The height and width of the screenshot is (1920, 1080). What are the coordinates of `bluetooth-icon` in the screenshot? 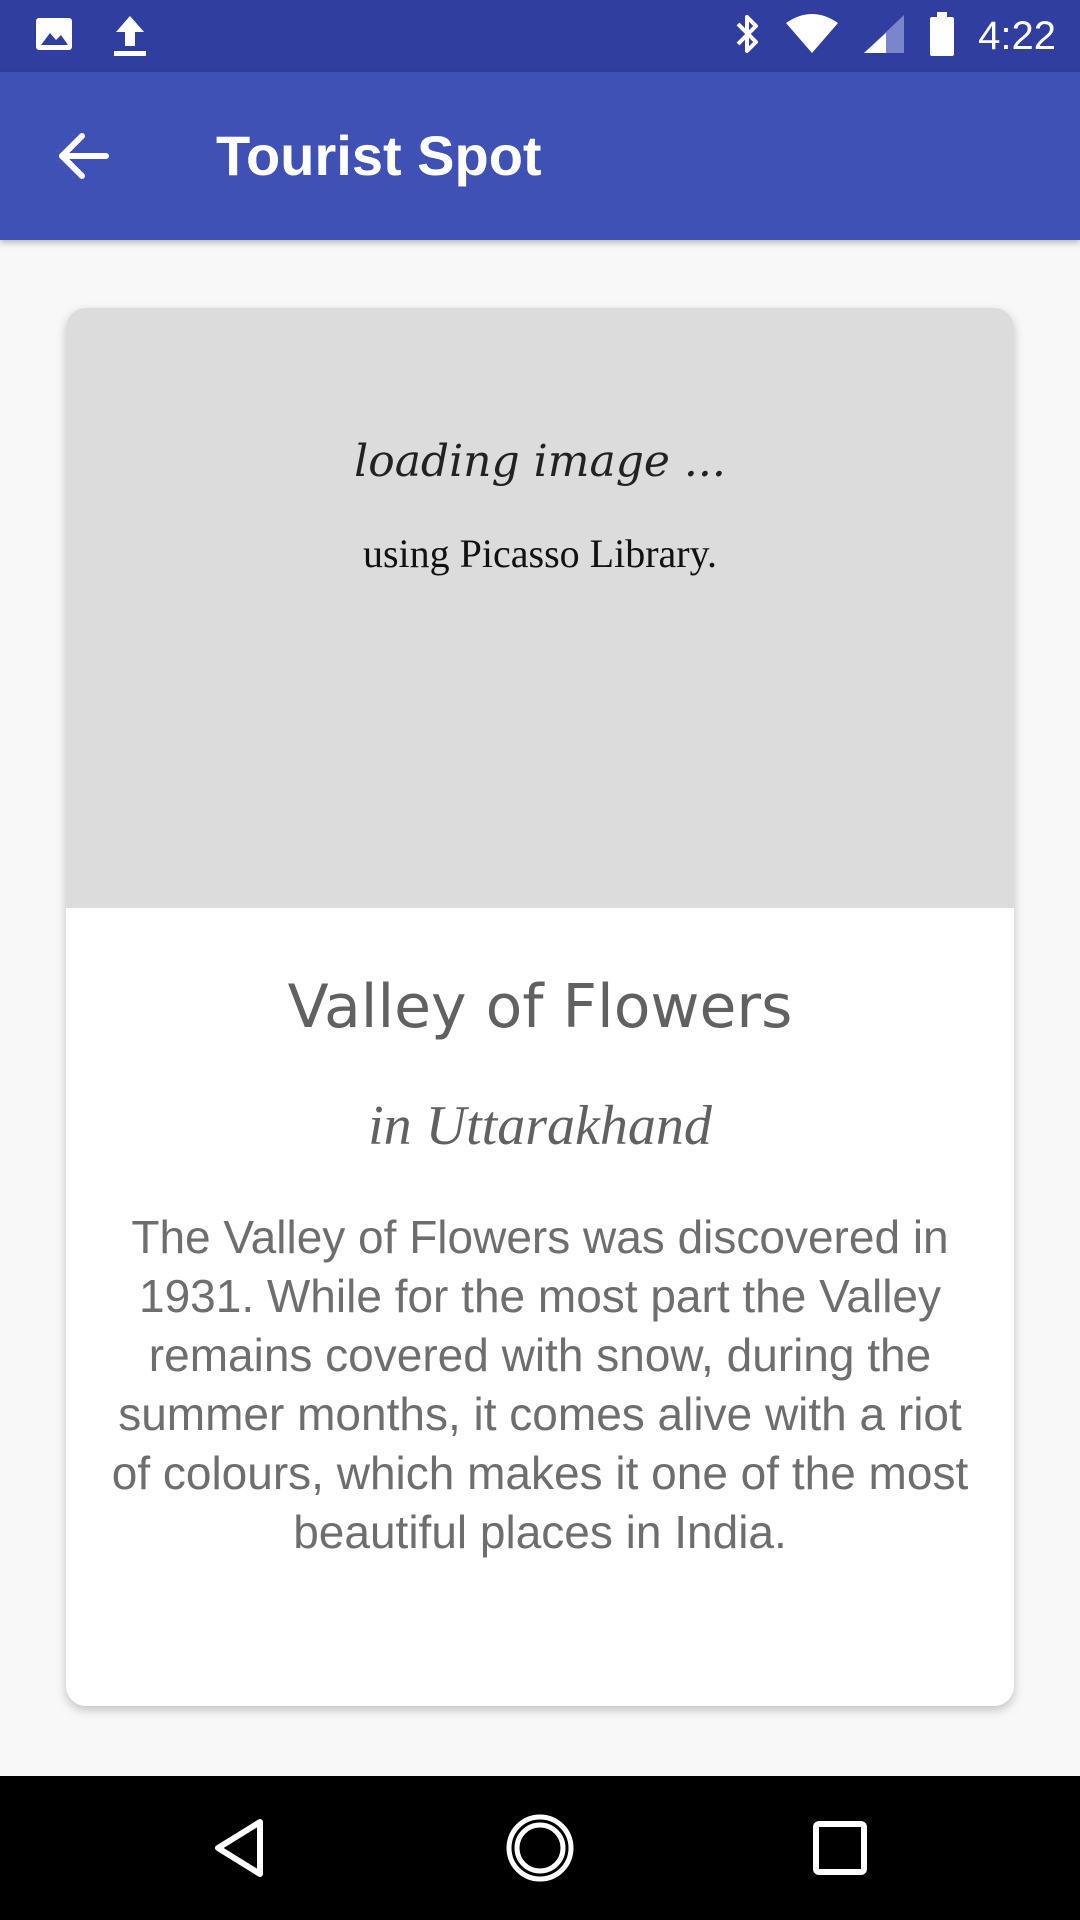 It's located at (748, 36).